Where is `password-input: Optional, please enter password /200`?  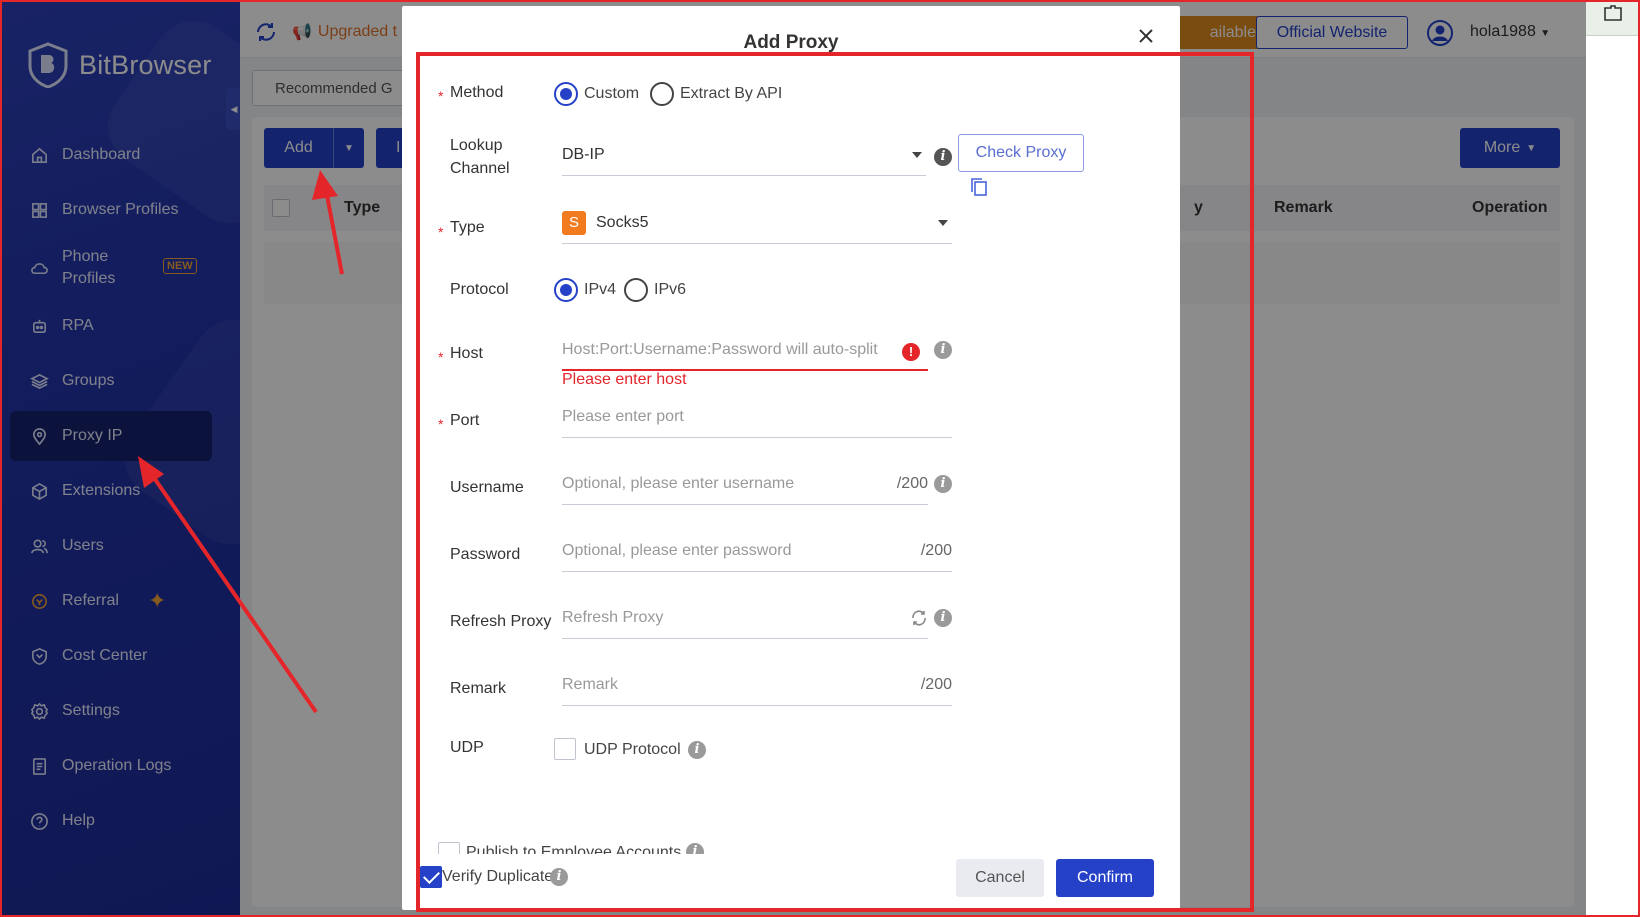
password-input: Optional, please enter password /200 is located at coordinates (757, 551).